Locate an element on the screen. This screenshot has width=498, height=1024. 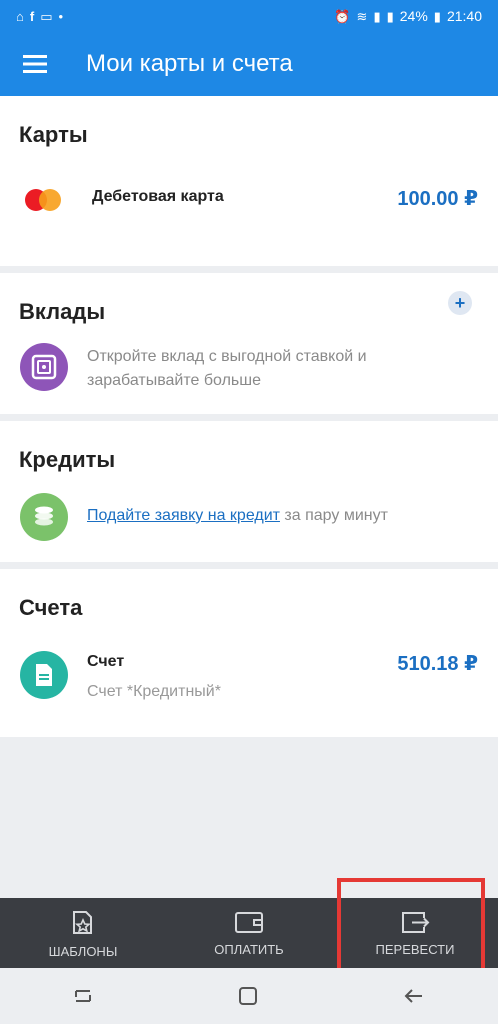
account-amount: 510.18 ₽ is located at coordinates (437, 664).